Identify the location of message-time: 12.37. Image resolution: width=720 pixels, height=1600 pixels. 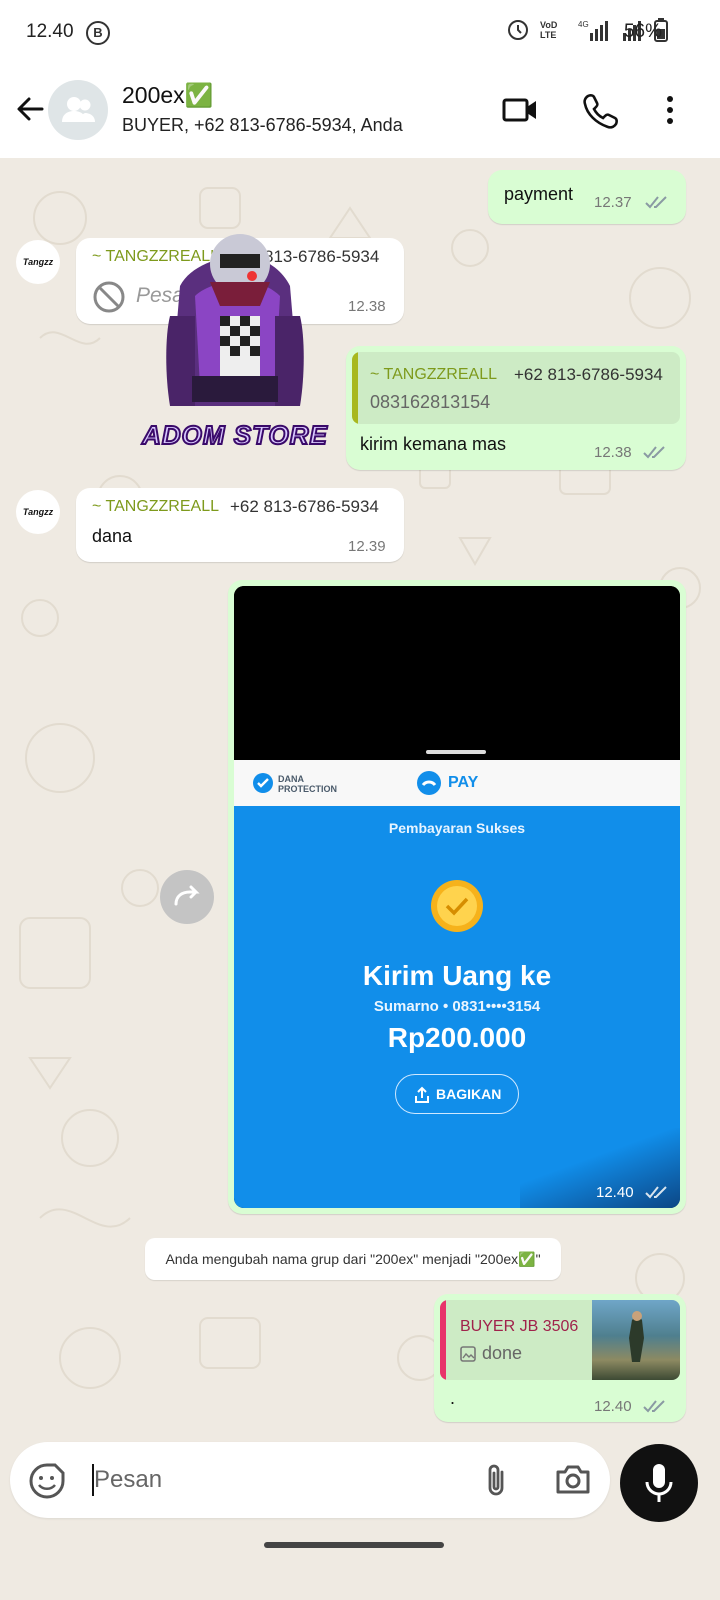
(613, 202).